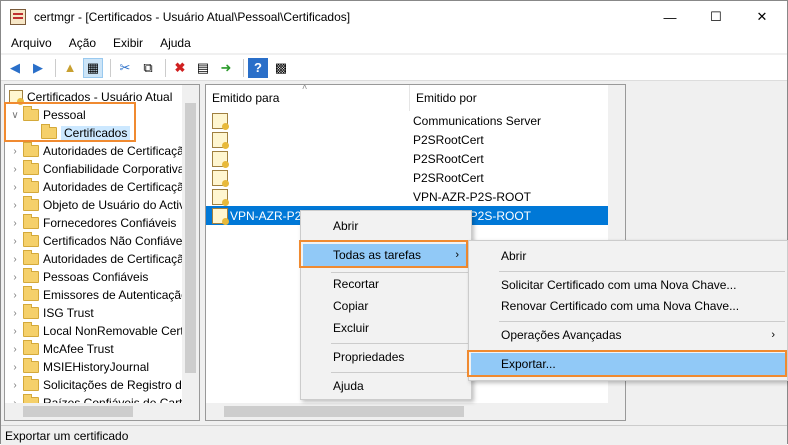 Image resolution: width=788 pixels, height=445 pixels. Describe the element at coordinates (203, 68) in the screenshot. I see `properties-icon: ▤` at that location.